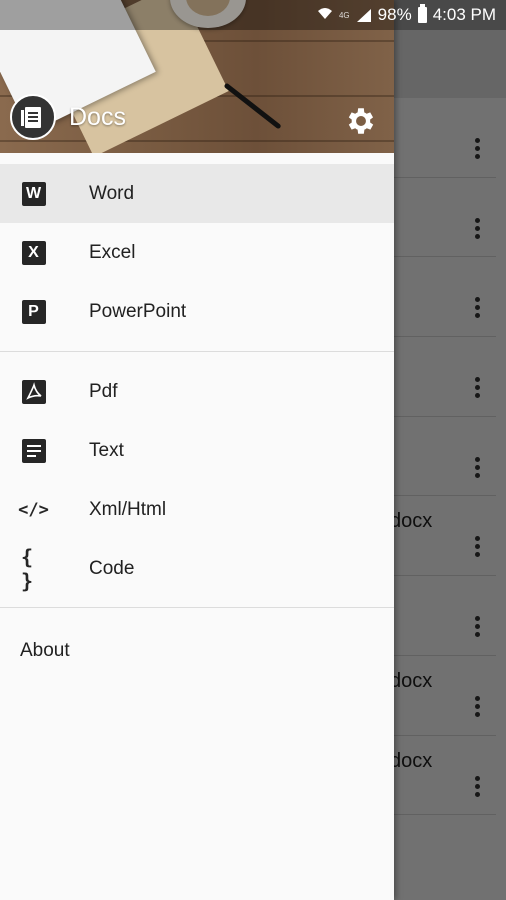 The image size is (506, 900). What do you see at coordinates (197, 311) in the screenshot?
I see `menu-item-powerpoint: P PowerPoint` at bounding box center [197, 311].